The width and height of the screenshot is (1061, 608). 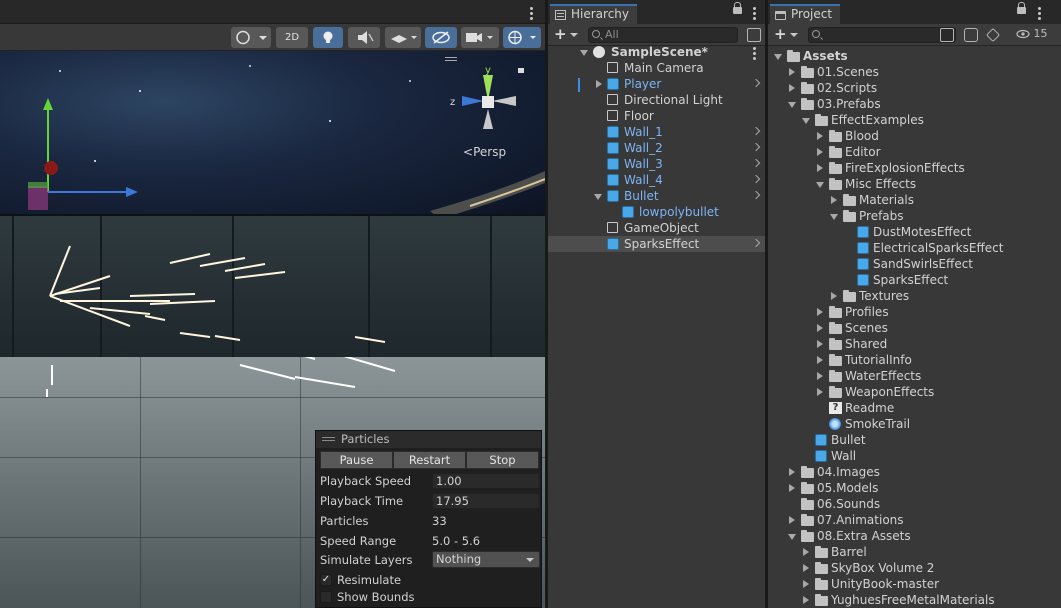 What do you see at coordinates (451, 59) in the screenshot?
I see `gizmo-drag-handle` at bounding box center [451, 59].